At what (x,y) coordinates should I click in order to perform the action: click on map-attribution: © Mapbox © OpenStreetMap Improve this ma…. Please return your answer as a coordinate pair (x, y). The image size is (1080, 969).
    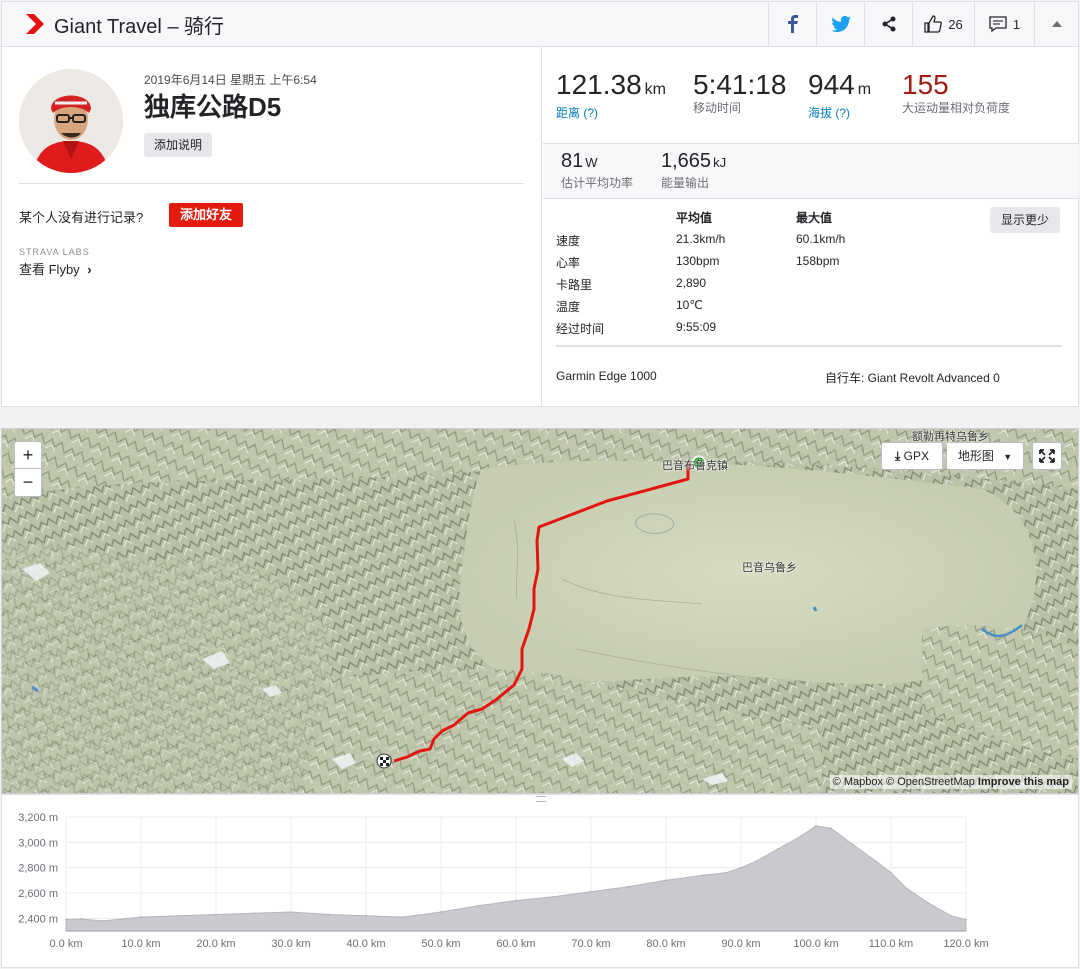
    Looking at the image, I should click on (950, 782).